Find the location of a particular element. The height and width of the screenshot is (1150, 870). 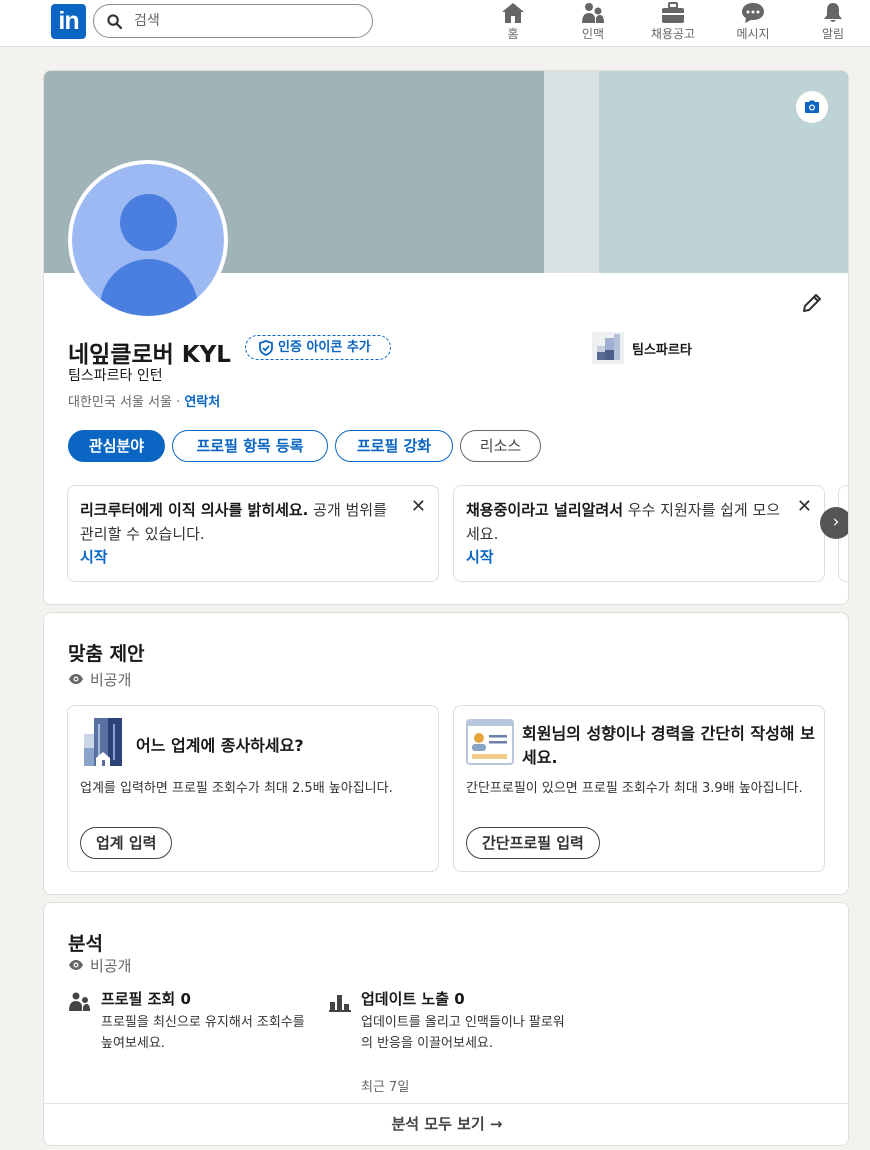

open-to-button: 관심분야 is located at coordinates (116, 446).